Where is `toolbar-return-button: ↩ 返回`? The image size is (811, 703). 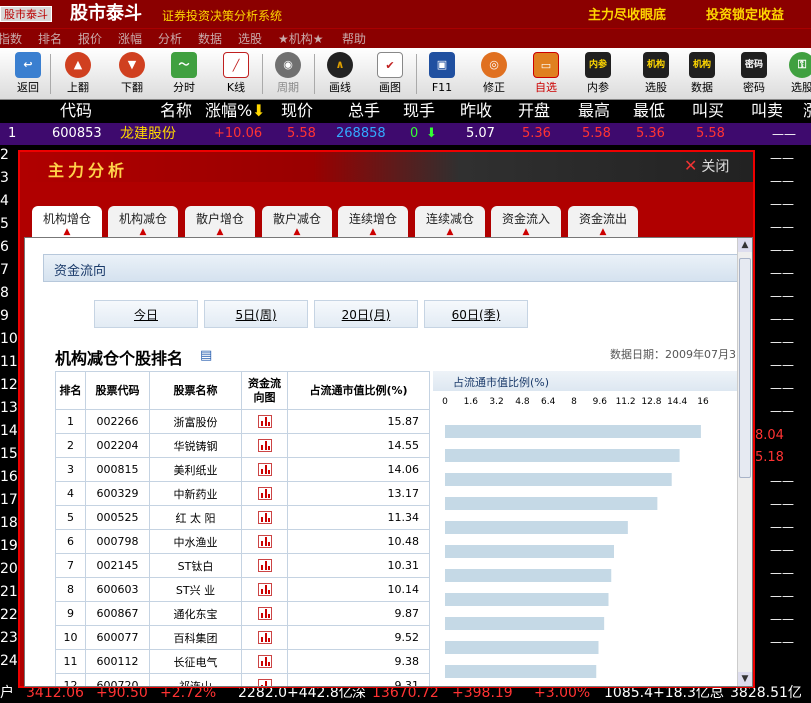 toolbar-return-button: ↩ 返回 is located at coordinates (28, 75).